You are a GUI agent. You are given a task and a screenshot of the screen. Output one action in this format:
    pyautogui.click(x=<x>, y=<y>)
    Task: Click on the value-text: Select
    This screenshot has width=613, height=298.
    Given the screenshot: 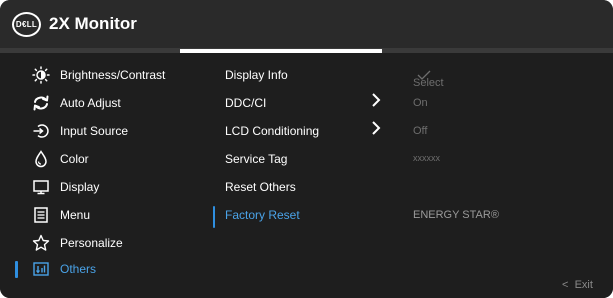 What is the action you would take?
    pyautogui.click(x=428, y=83)
    